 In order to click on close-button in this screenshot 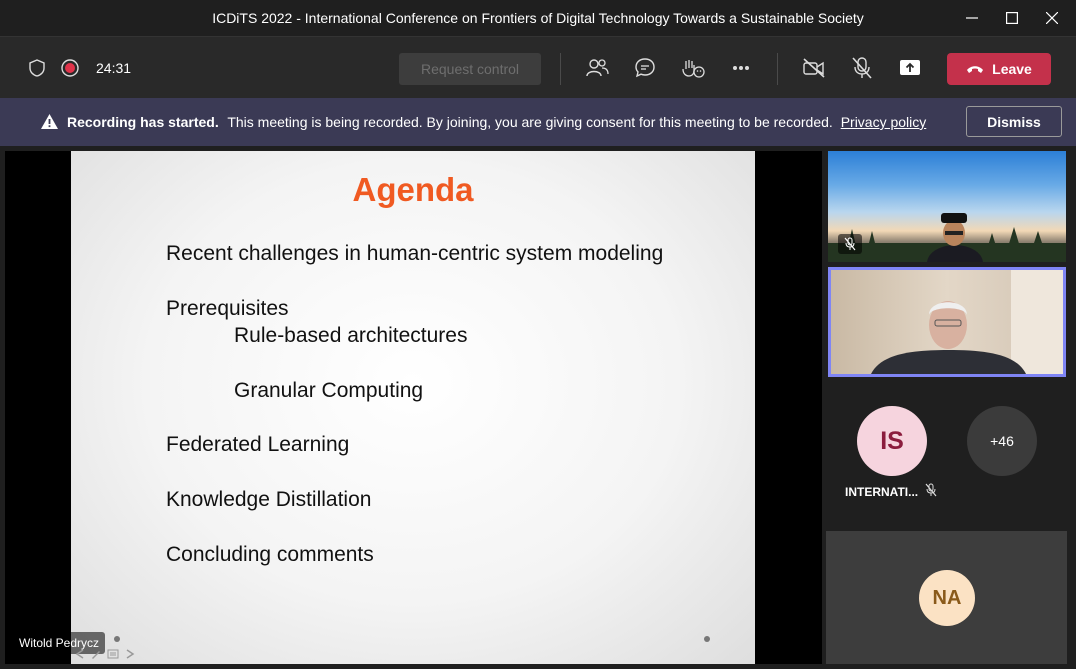, I will do `click(1052, 18)`.